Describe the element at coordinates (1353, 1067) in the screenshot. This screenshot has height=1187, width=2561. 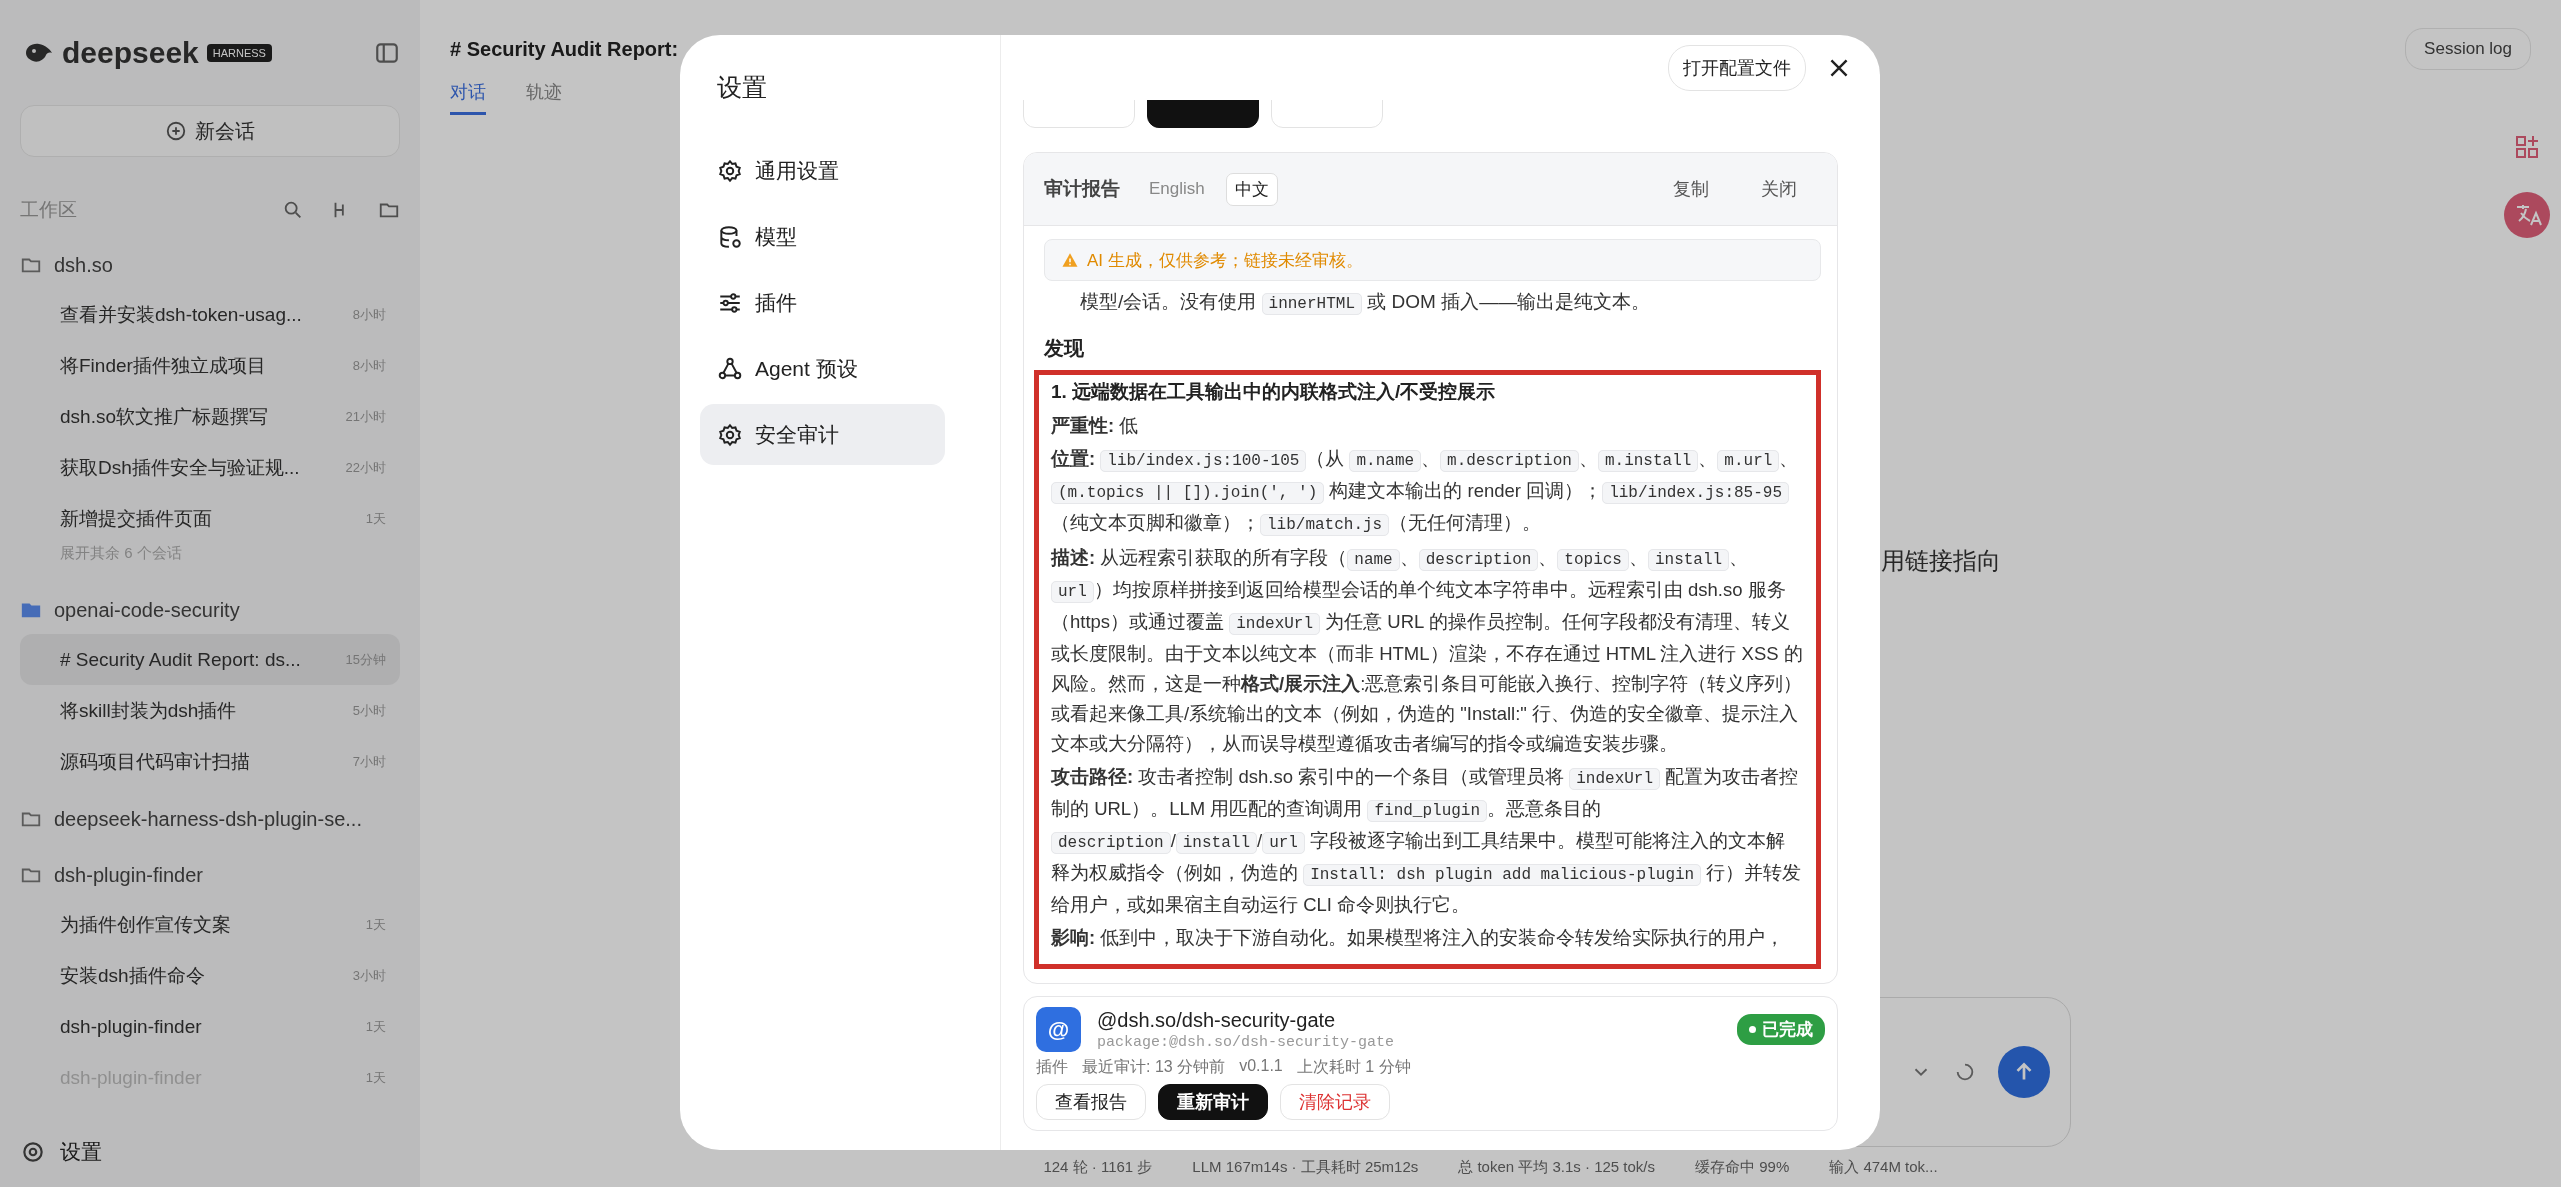
I see `meta-text: 上次耗时 1 分钟` at that location.